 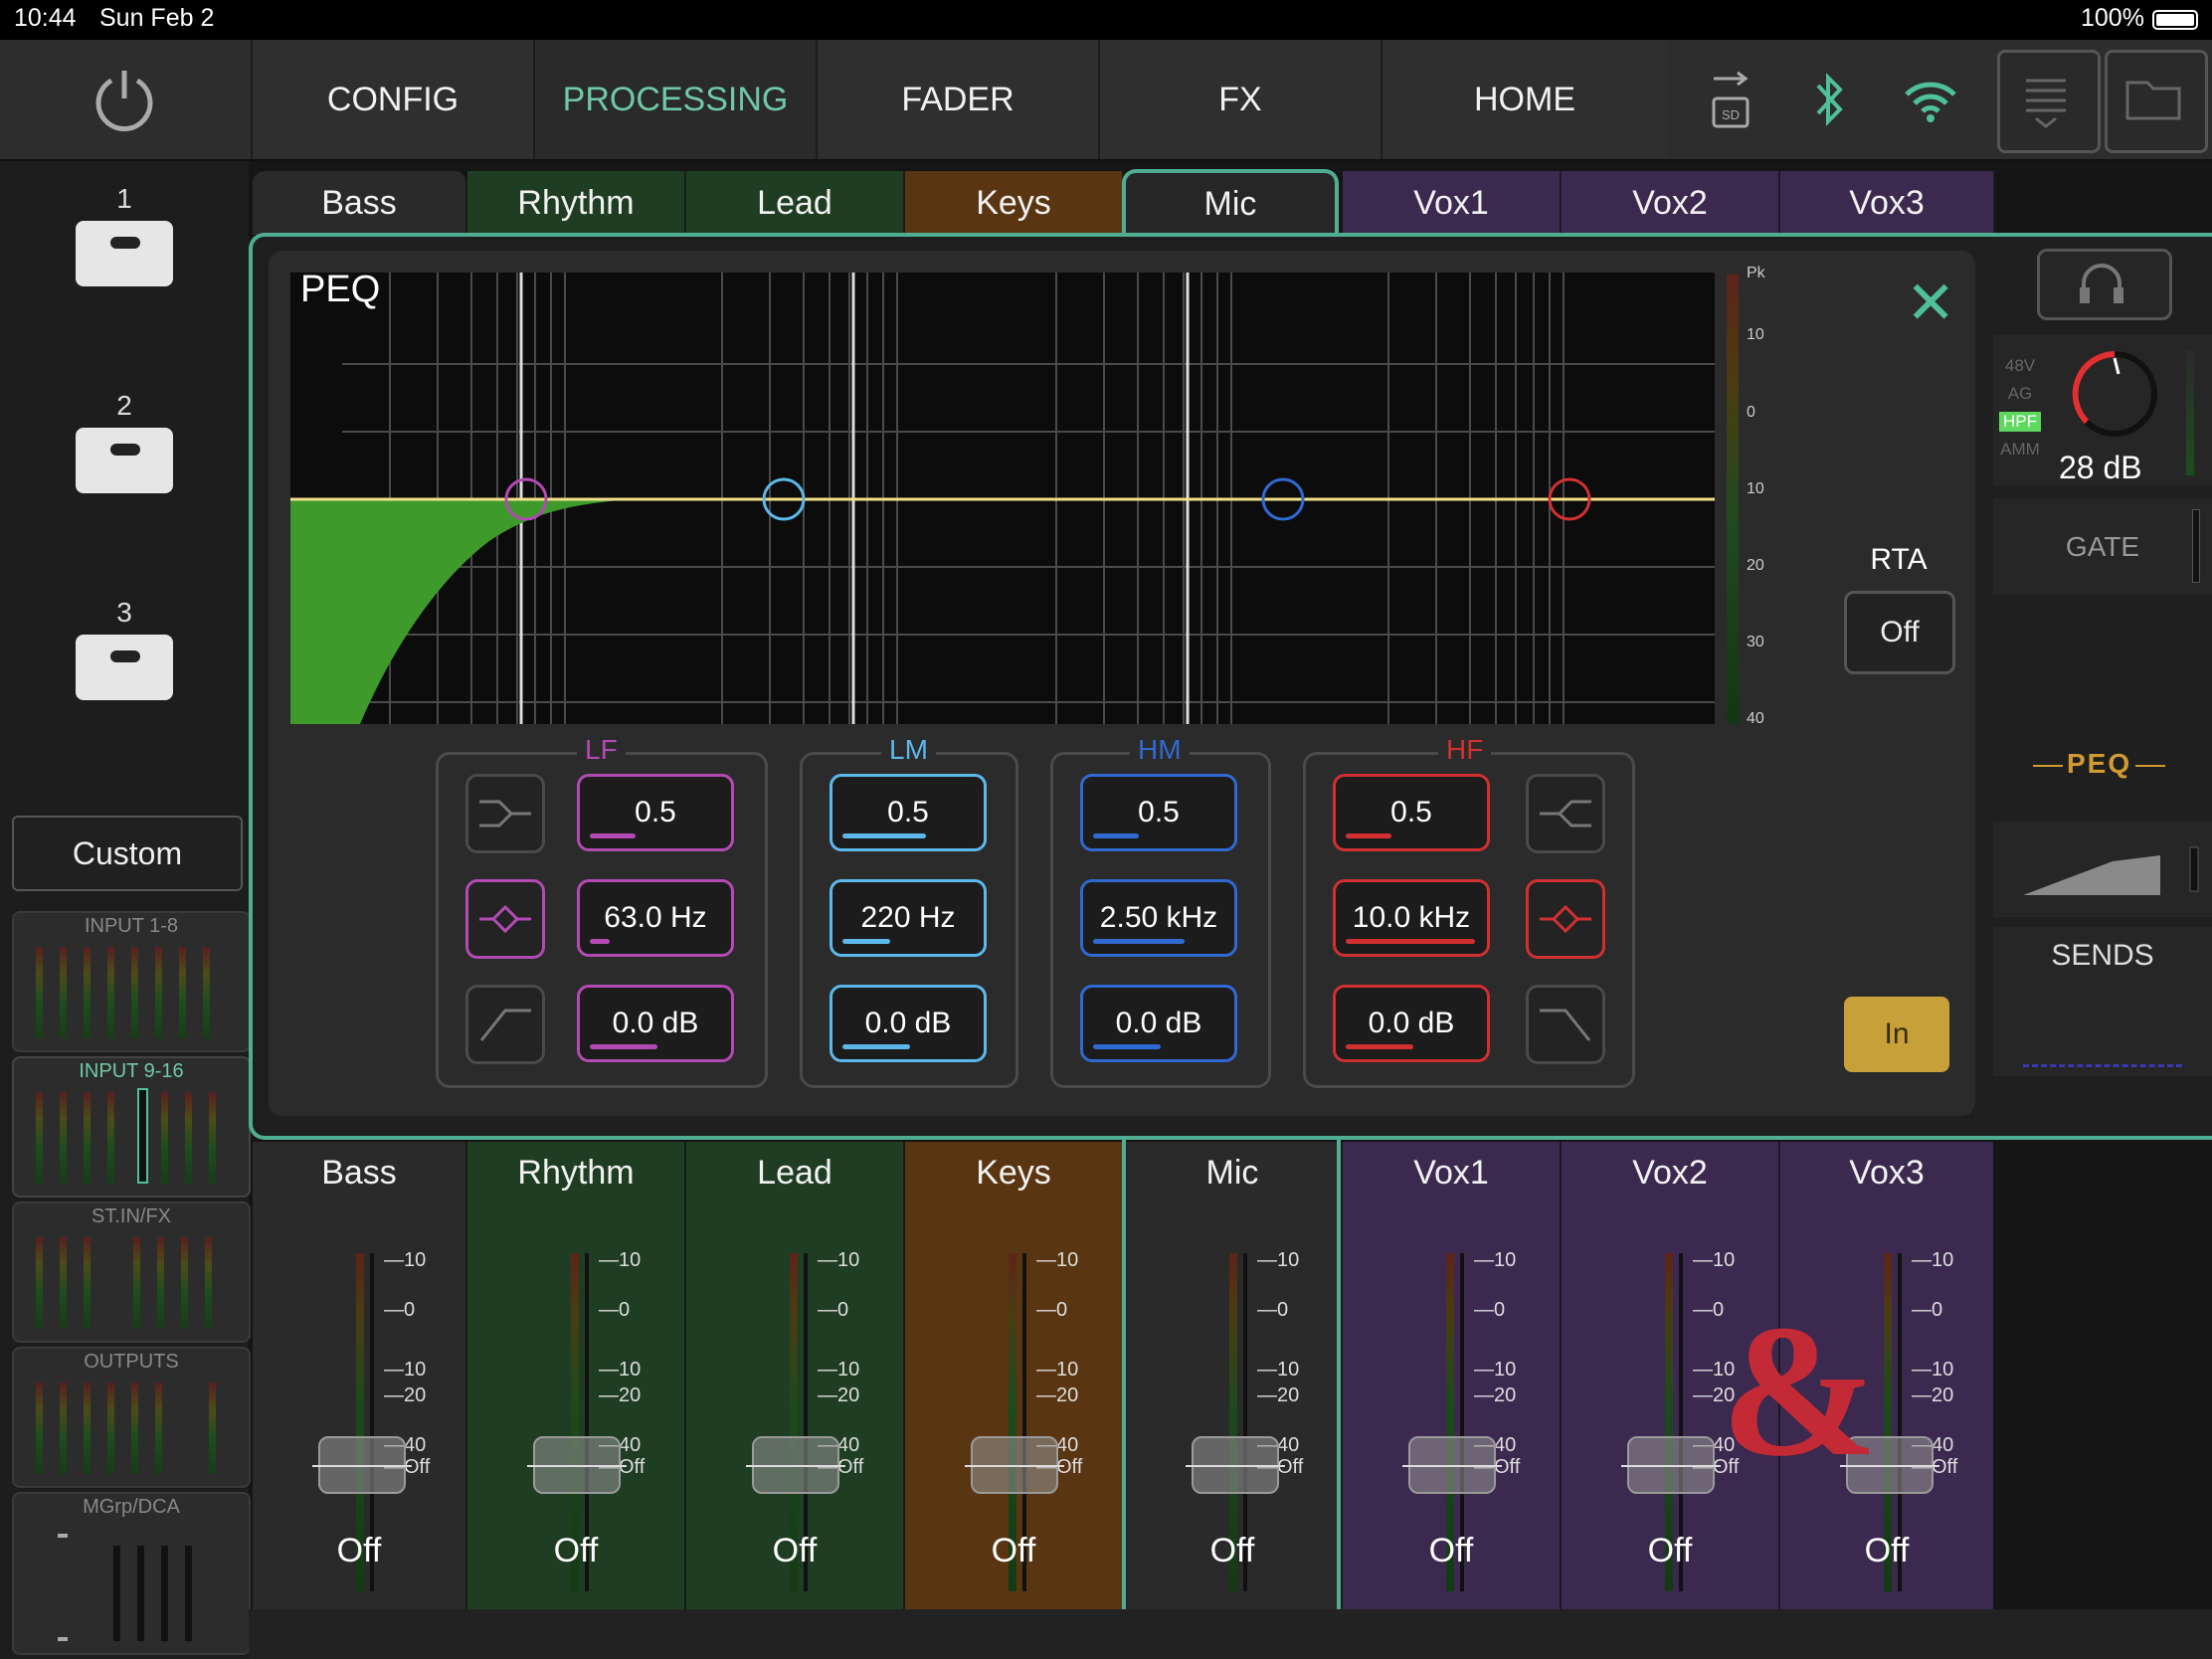 I want to click on hm-q-knob: 0.5, so click(x=1158, y=812).